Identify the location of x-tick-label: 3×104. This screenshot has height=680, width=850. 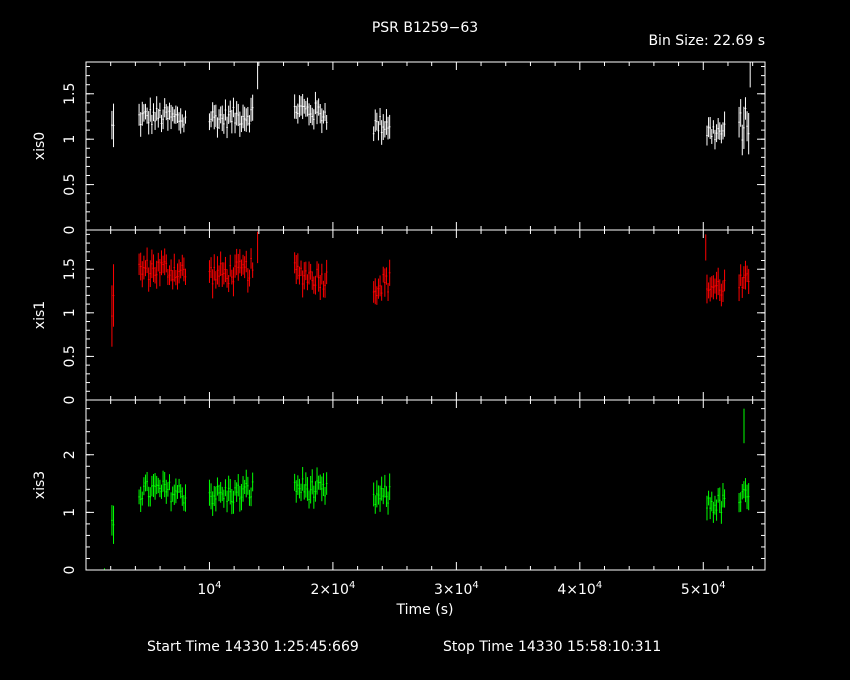
(456, 589).